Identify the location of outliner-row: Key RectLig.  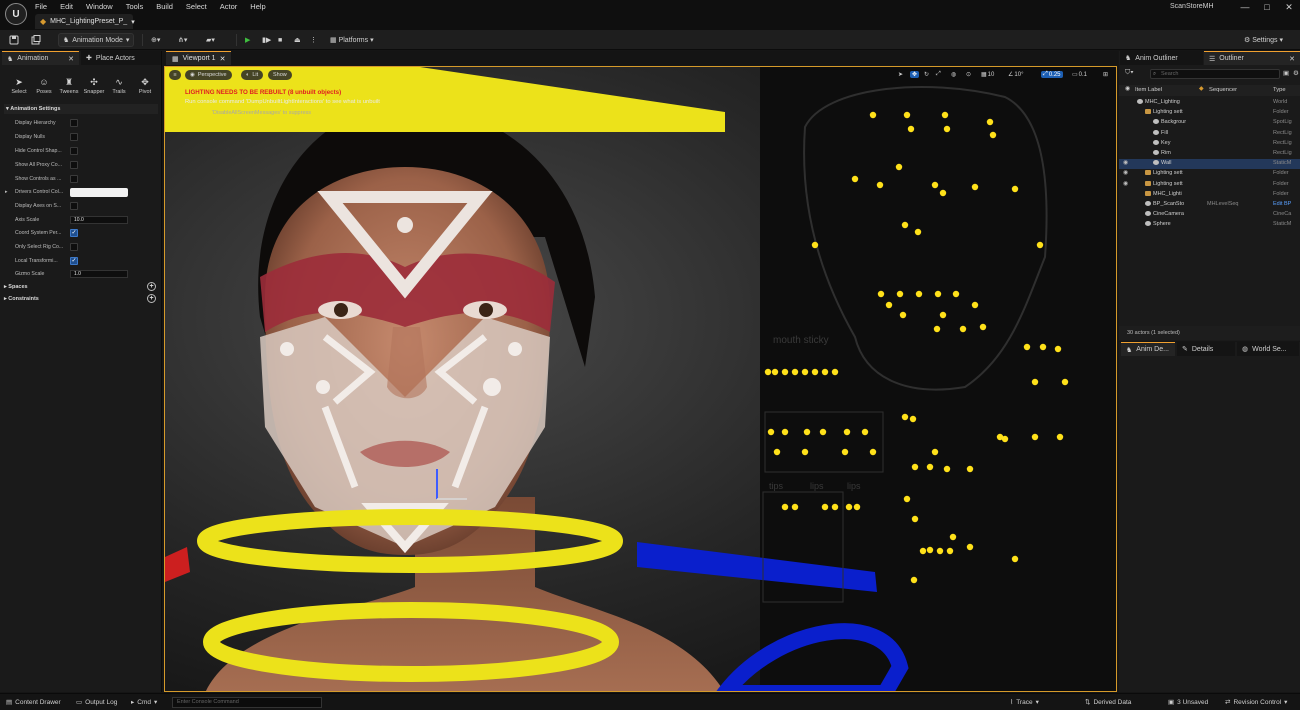
(1209, 144).